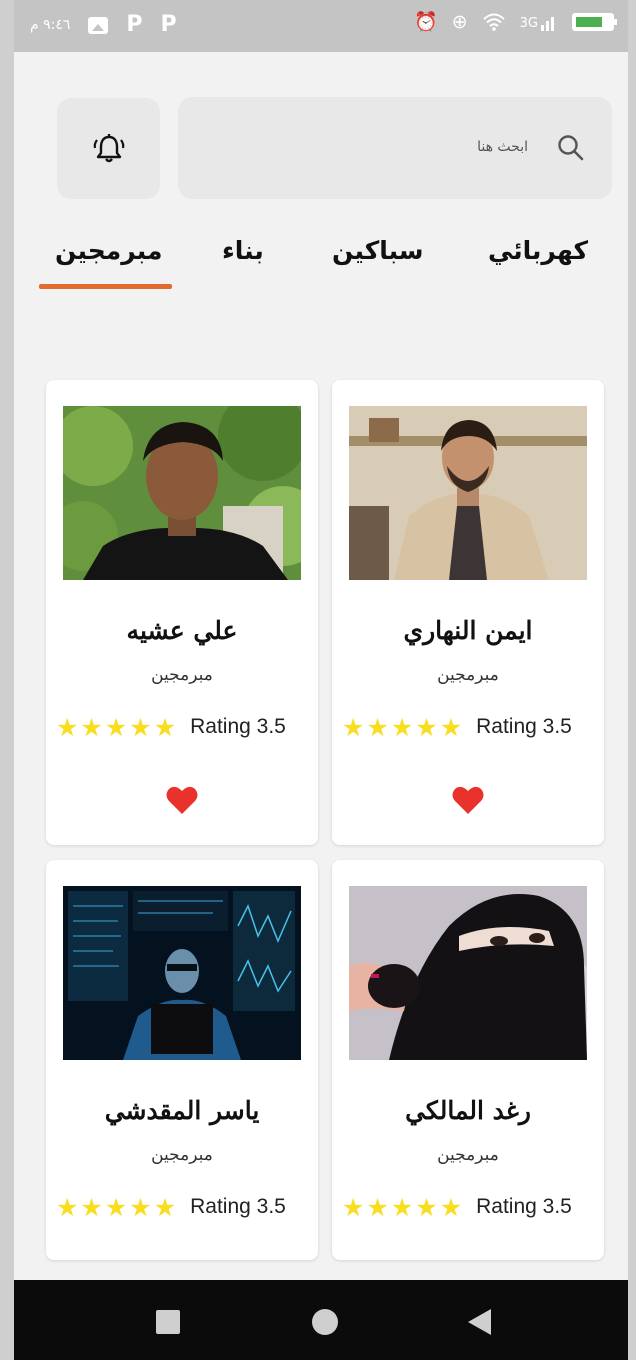 This screenshot has height=1360, width=636. Describe the element at coordinates (98, 25) in the screenshot. I see `gallery-icon` at that location.